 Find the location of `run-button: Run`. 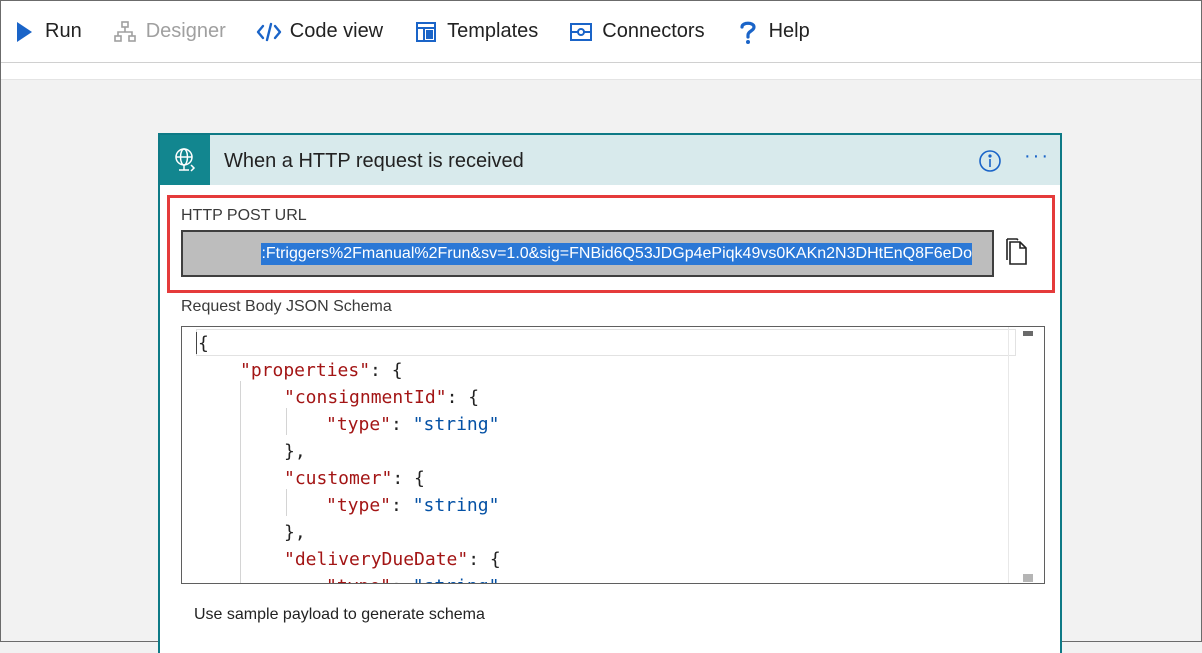

run-button: Run is located at coordinates (46, 32).